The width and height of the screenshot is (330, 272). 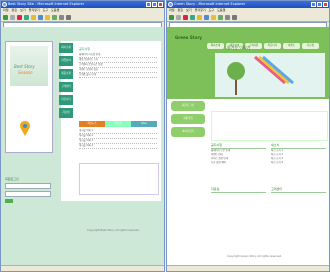 What do you see at coordinates (66, 87) in the screenshot?
I see `nav-item: 고객센터` at bounding box center [66, 87].